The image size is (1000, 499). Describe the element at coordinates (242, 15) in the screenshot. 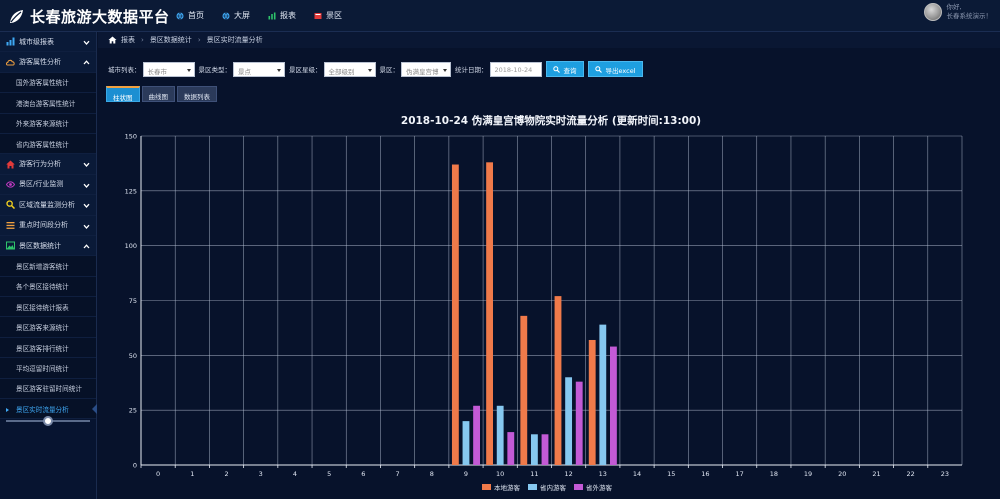

I see `nav-bigscreen-label: 大屏` at that location.